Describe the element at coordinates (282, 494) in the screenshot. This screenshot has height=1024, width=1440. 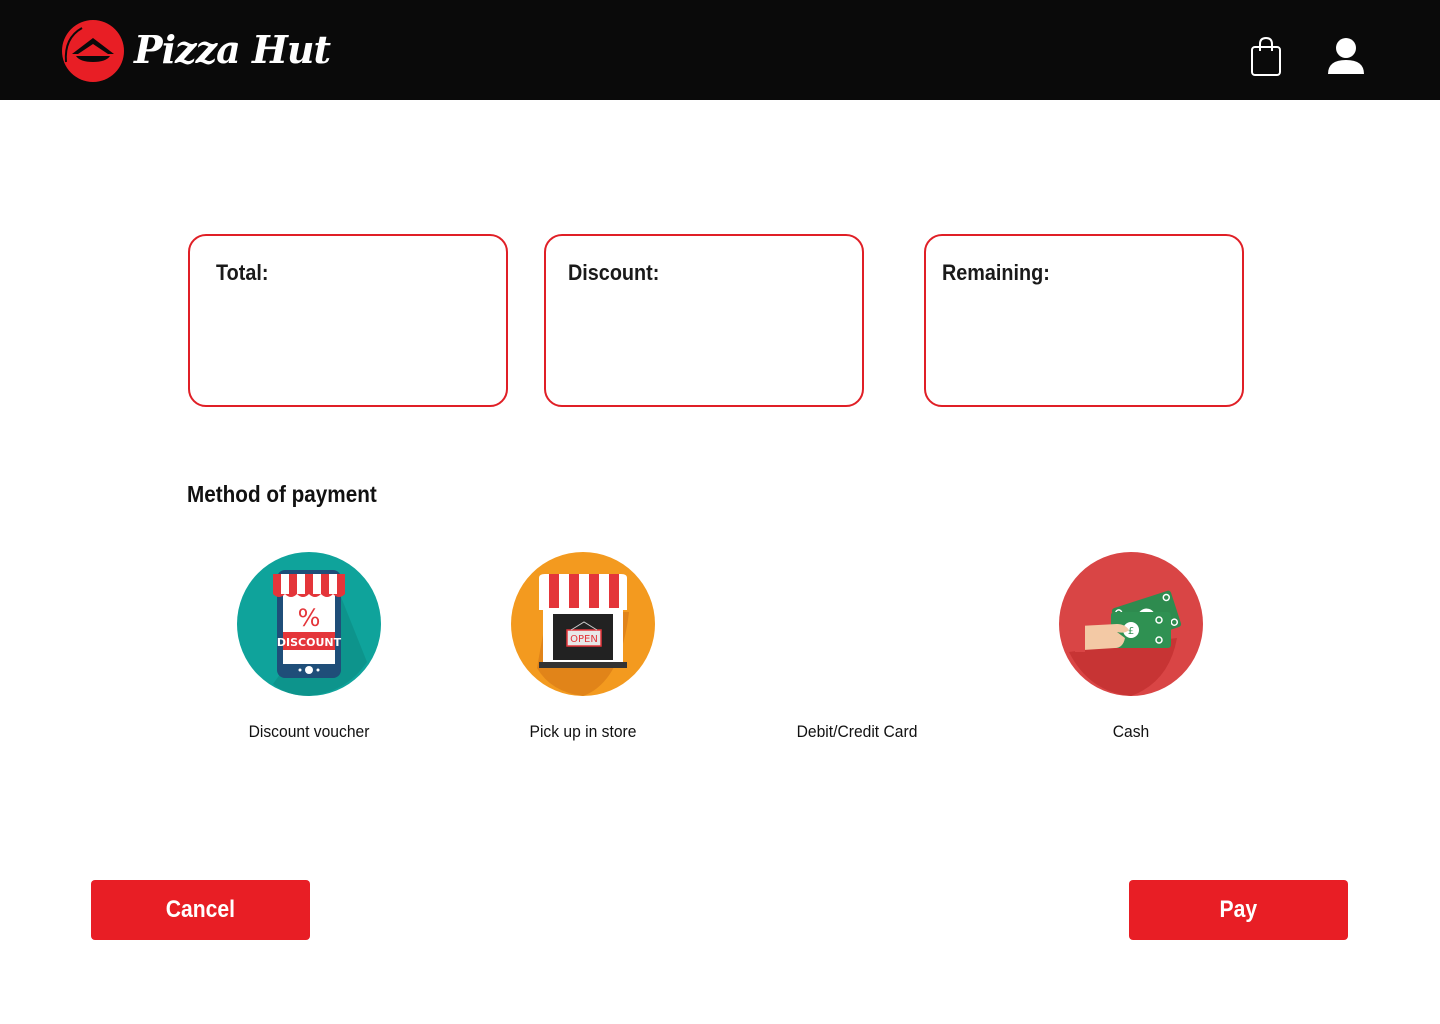
I see `payment-section-title: Method of payment` at that location.